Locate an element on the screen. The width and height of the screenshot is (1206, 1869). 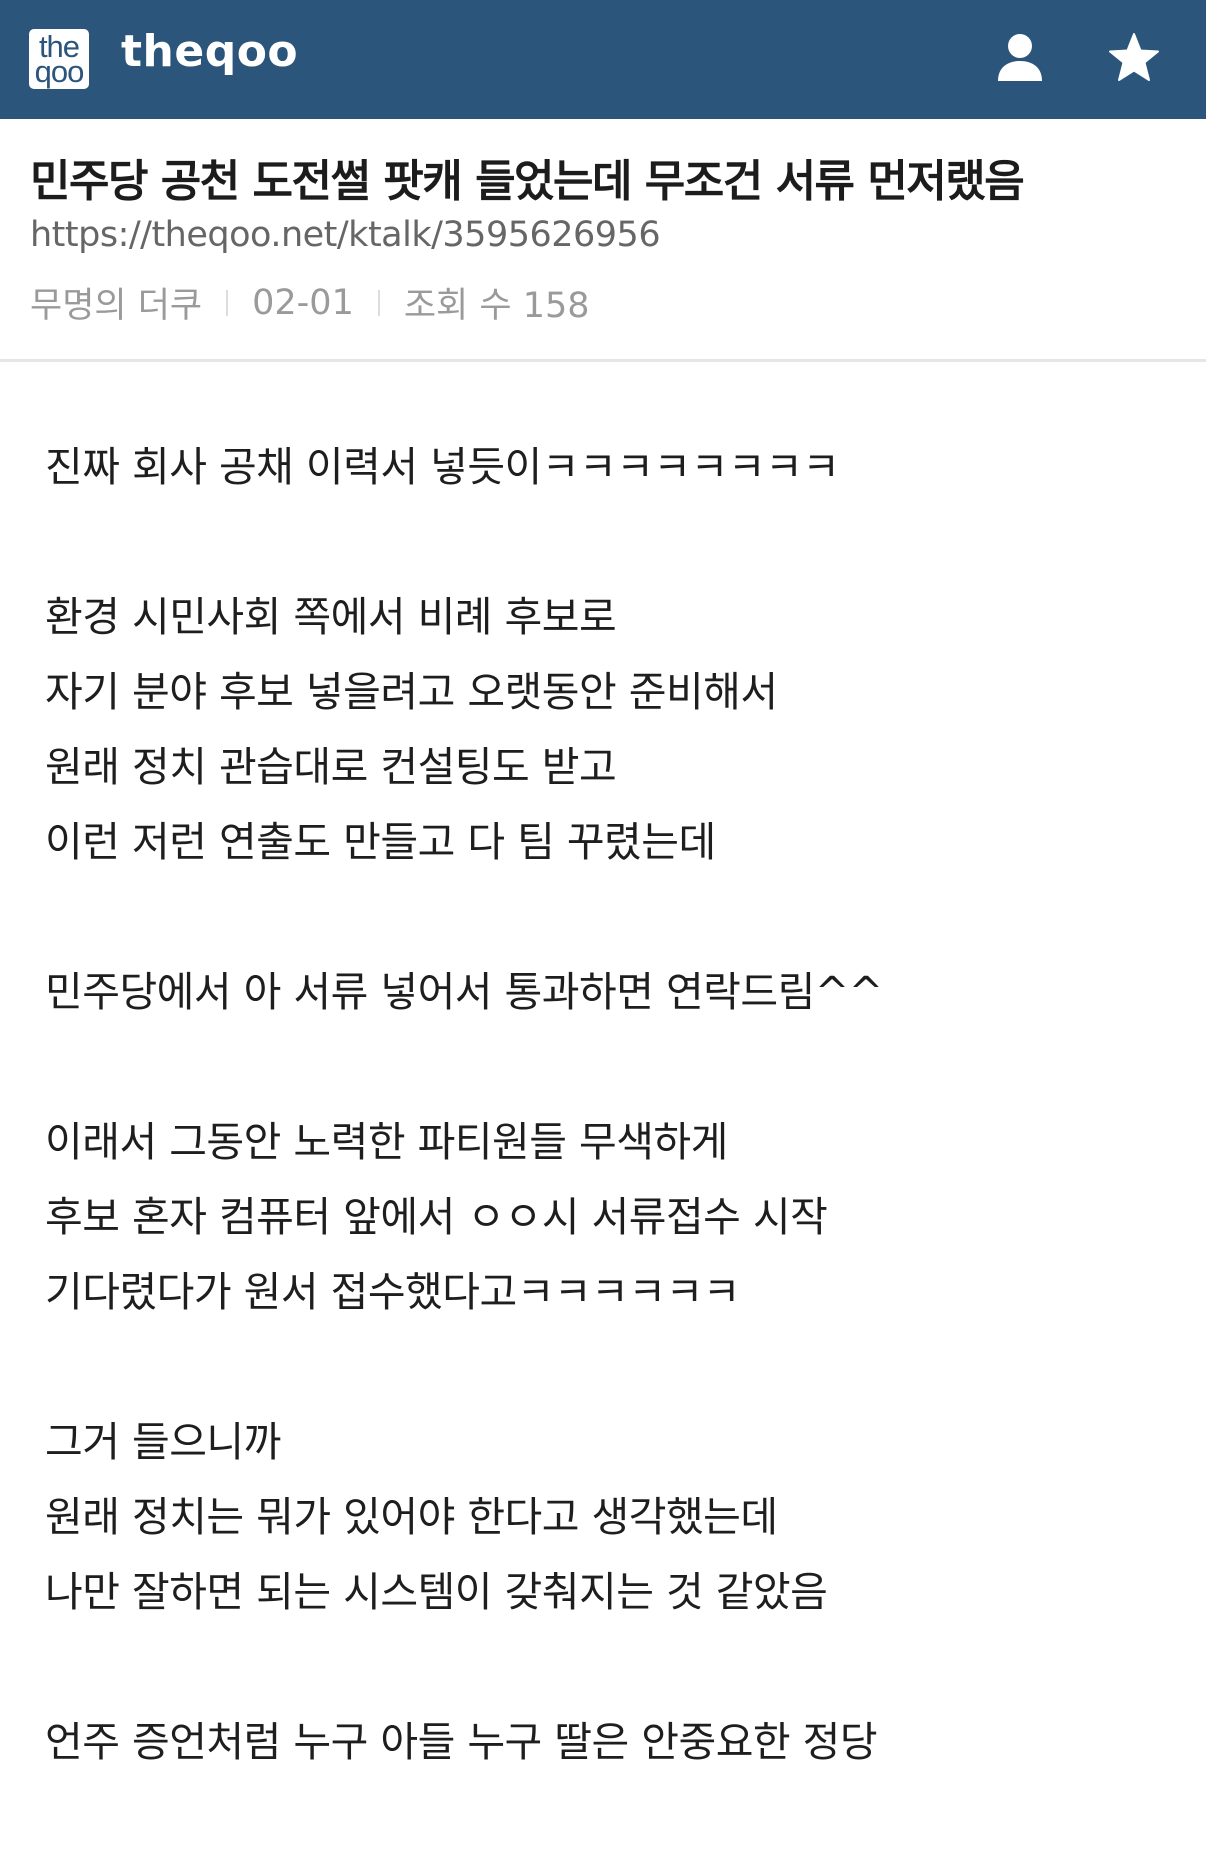
post-author: 무명의 더쿠 is located at coordinates (116, 306).